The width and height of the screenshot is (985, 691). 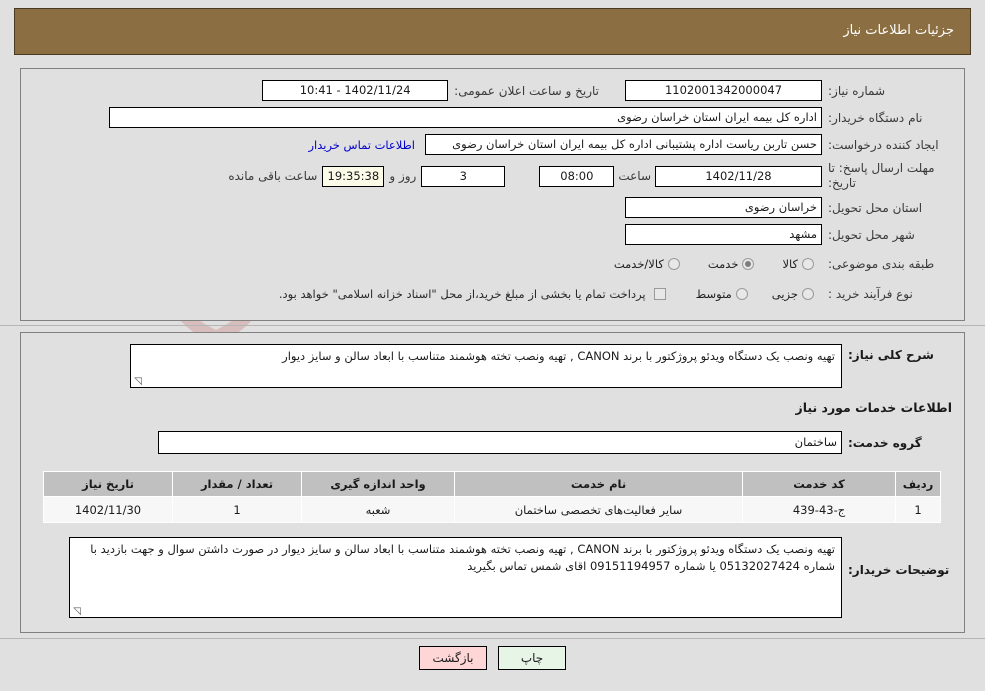 What do you see at coordinates (885, 442) in the screenshot?
I see `service-group-label: گروه خدمت:` at bounding box center [885, 442].